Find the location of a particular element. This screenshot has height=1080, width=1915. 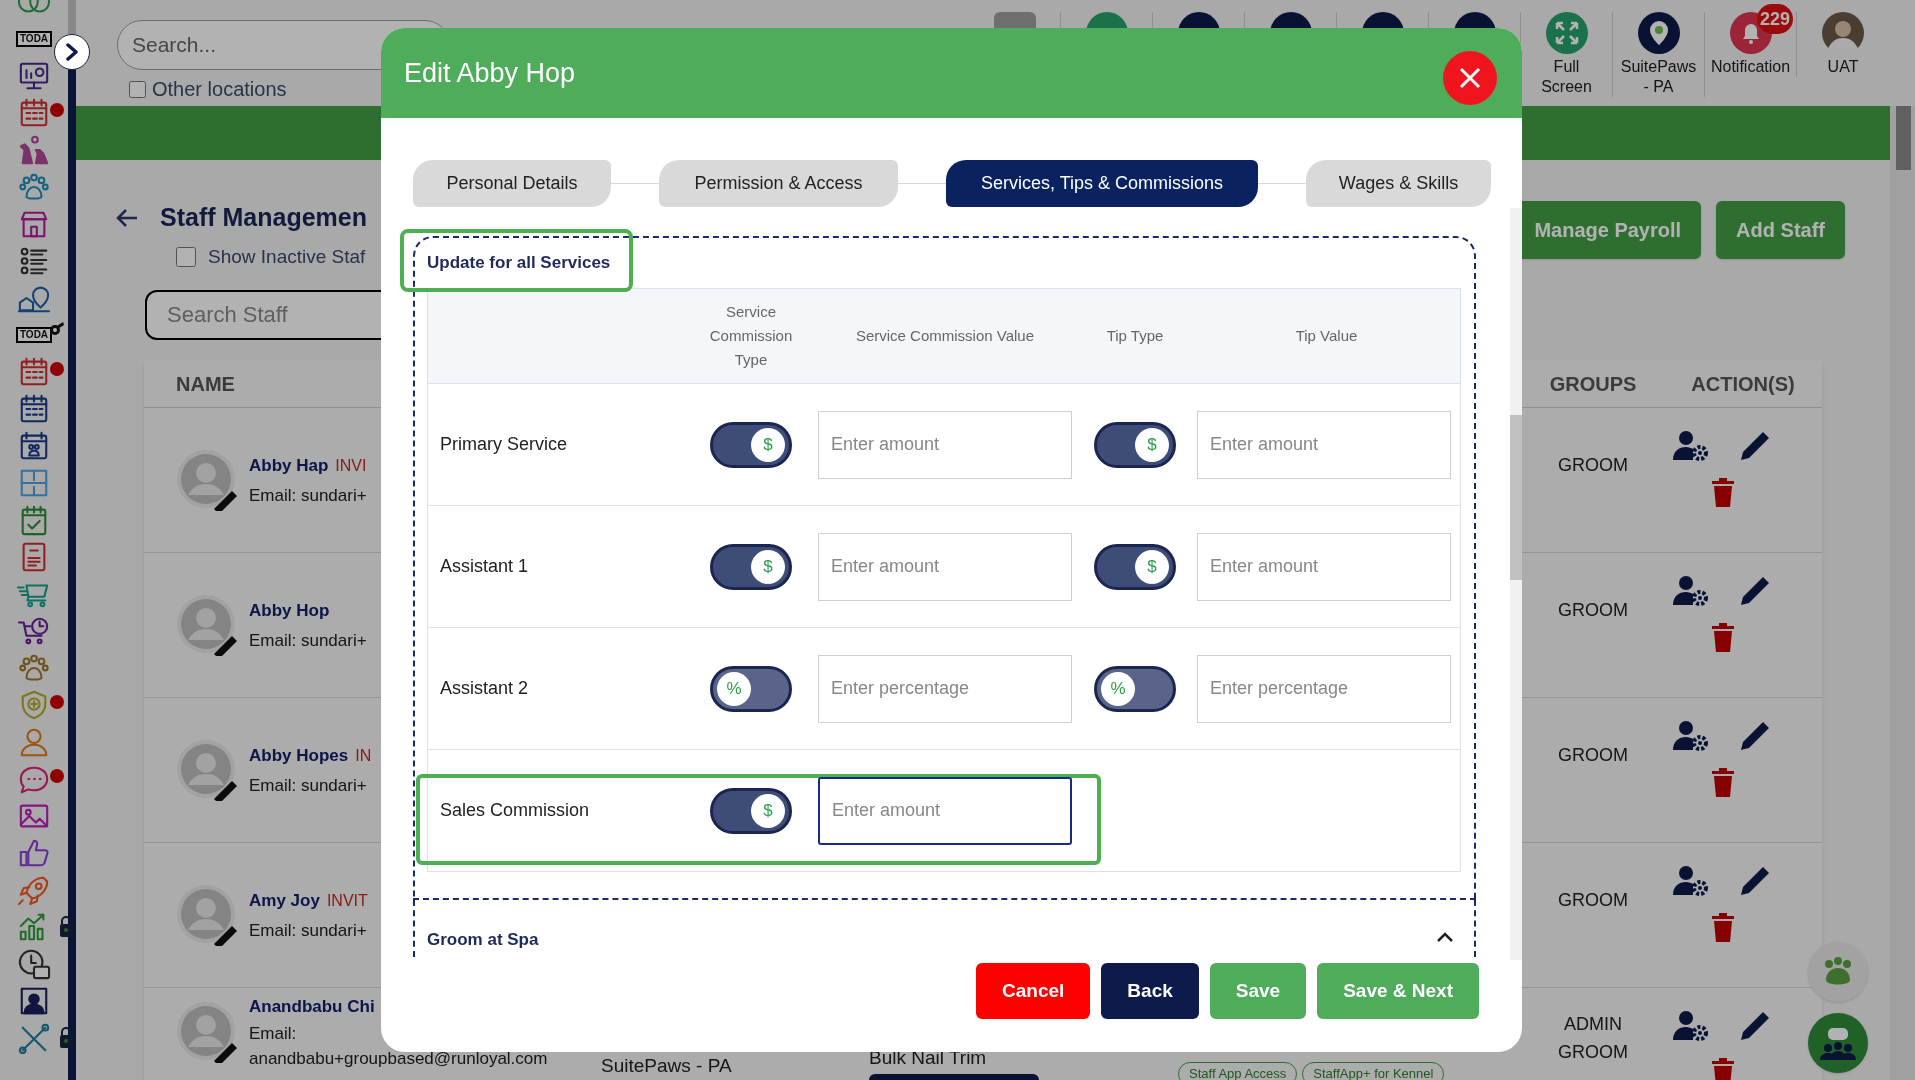

notification-count: 229 is located at coordinates (1775, 19).